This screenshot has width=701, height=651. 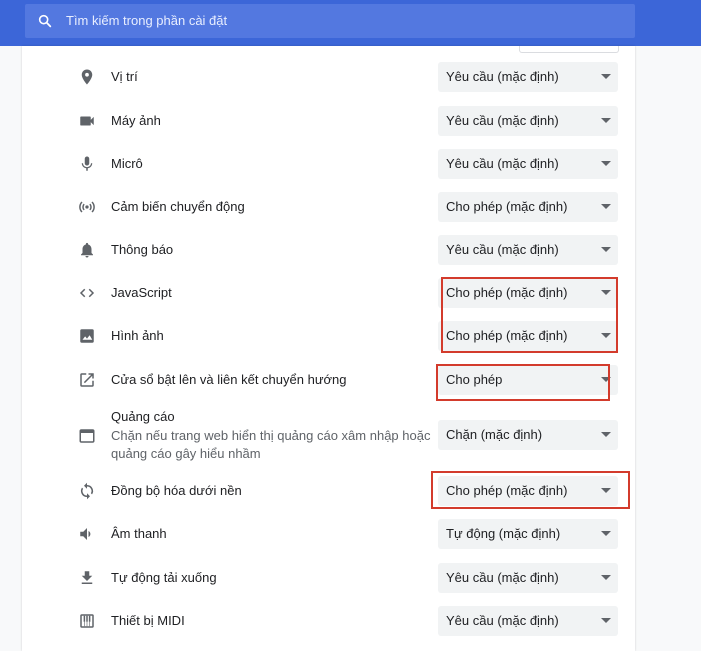 I want to click on microphone-icon, so click(x=87, y=163).